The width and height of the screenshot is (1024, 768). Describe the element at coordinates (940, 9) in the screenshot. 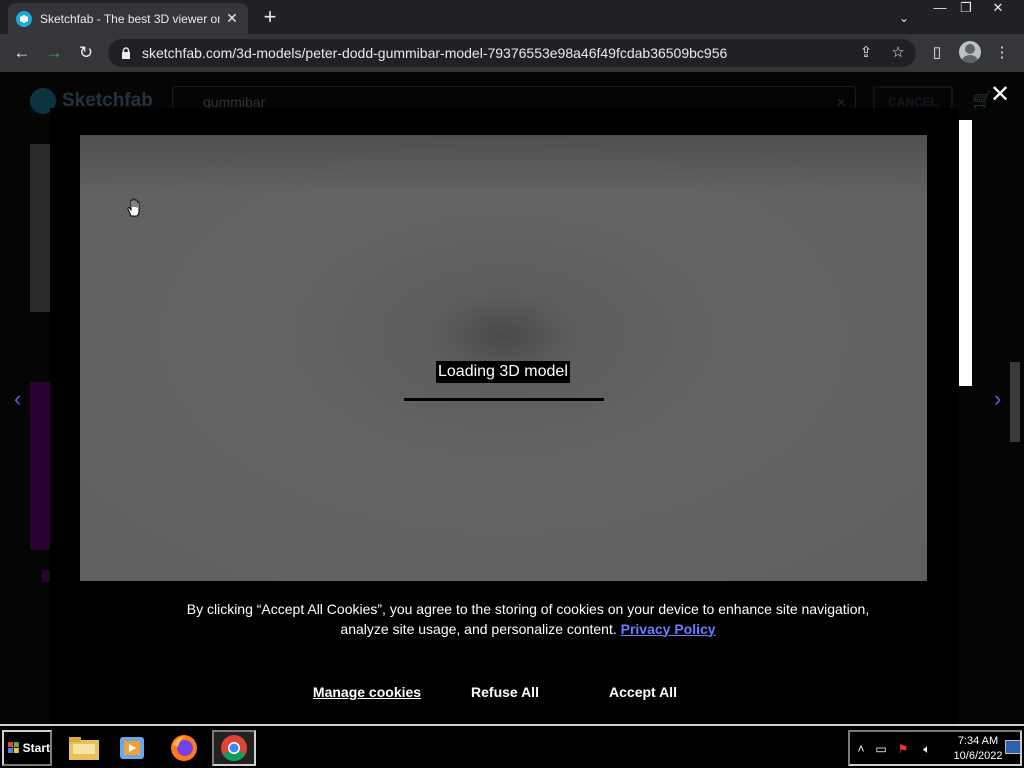

I see `window-minimize-button: —` at that location.